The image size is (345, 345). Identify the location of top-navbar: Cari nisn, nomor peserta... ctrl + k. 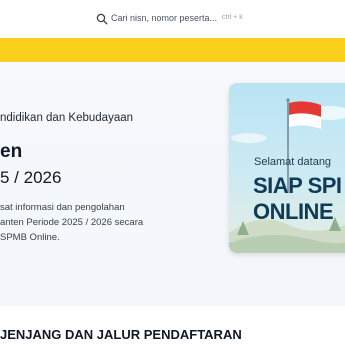
(172, 19).